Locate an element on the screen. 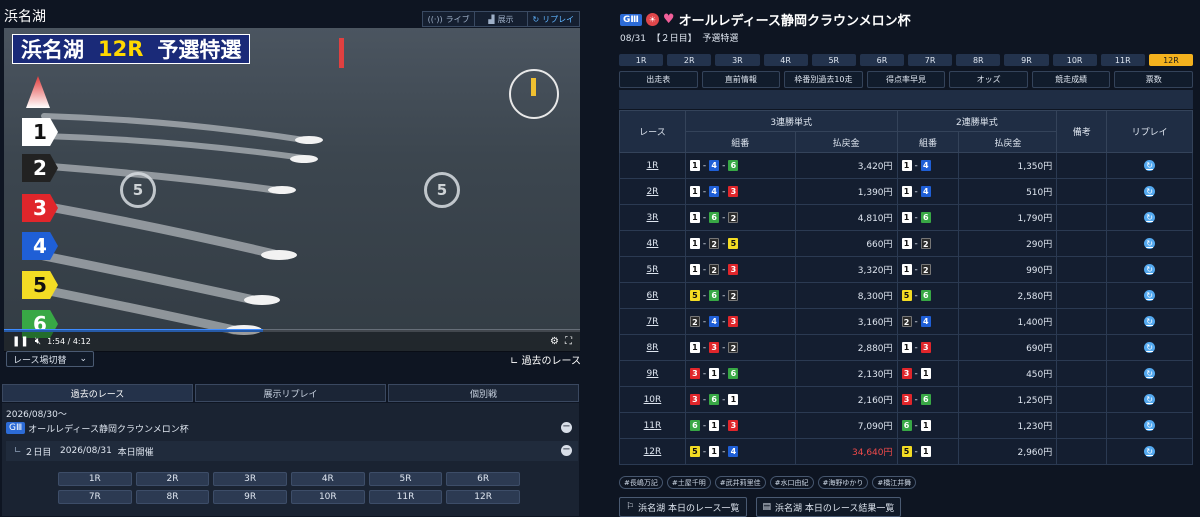 This screenshot has height=517, width=1200. tab-entry-list: 出走表 is located at coordinates (658, 79).